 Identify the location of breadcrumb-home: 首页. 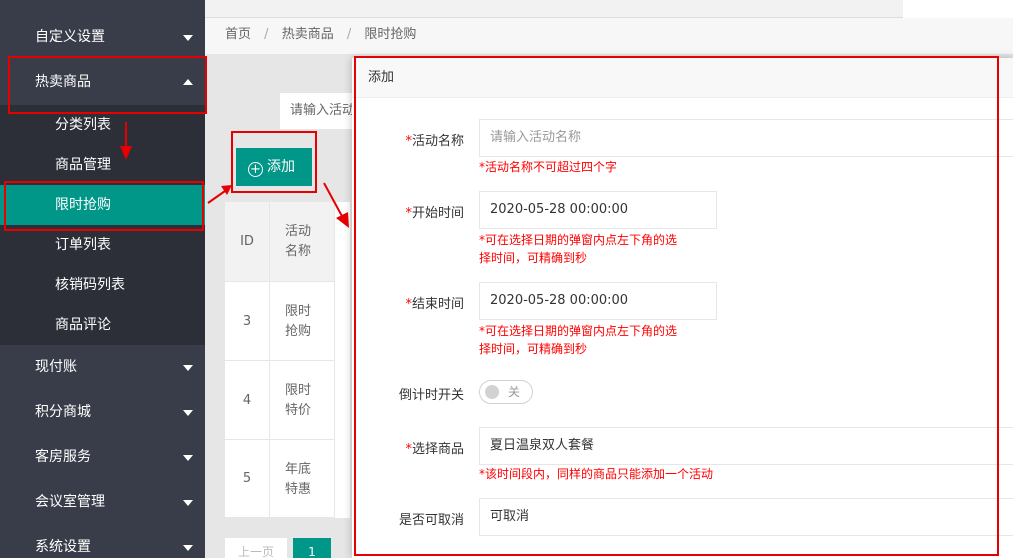
(238, 35).